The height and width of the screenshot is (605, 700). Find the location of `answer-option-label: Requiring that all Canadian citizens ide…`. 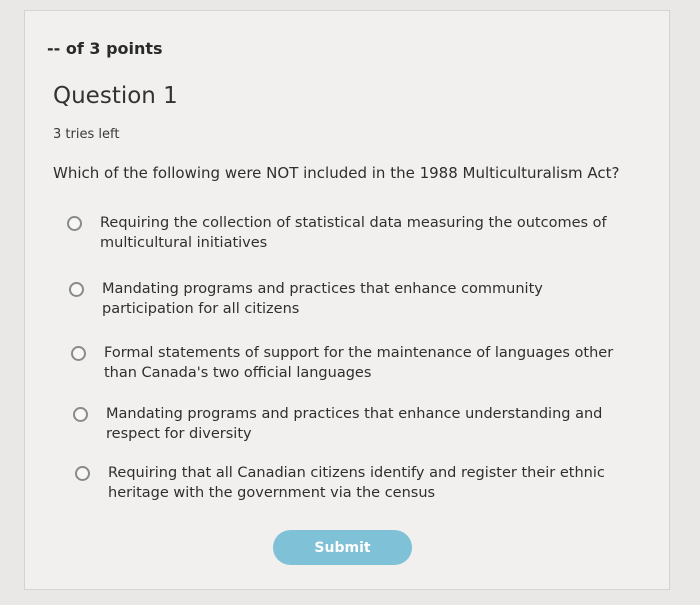

answer-option-label: Requiring that all Canadian citizens ide… is located at coordinates (356, 483).